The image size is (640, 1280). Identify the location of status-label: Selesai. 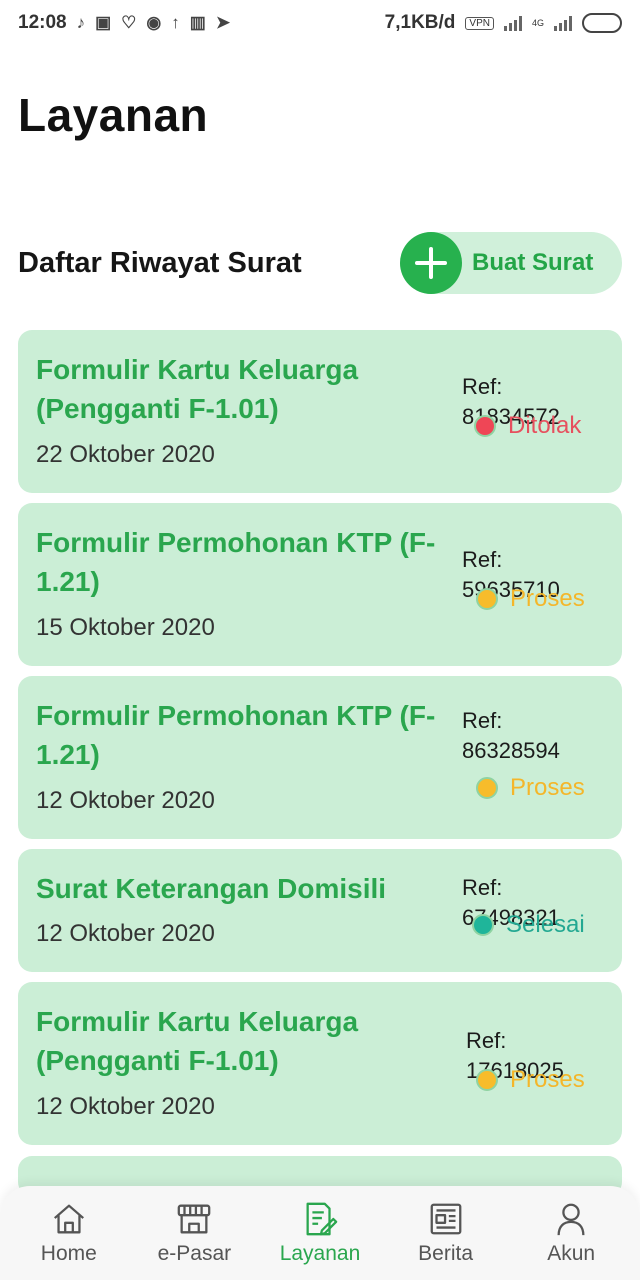
(545, 924).